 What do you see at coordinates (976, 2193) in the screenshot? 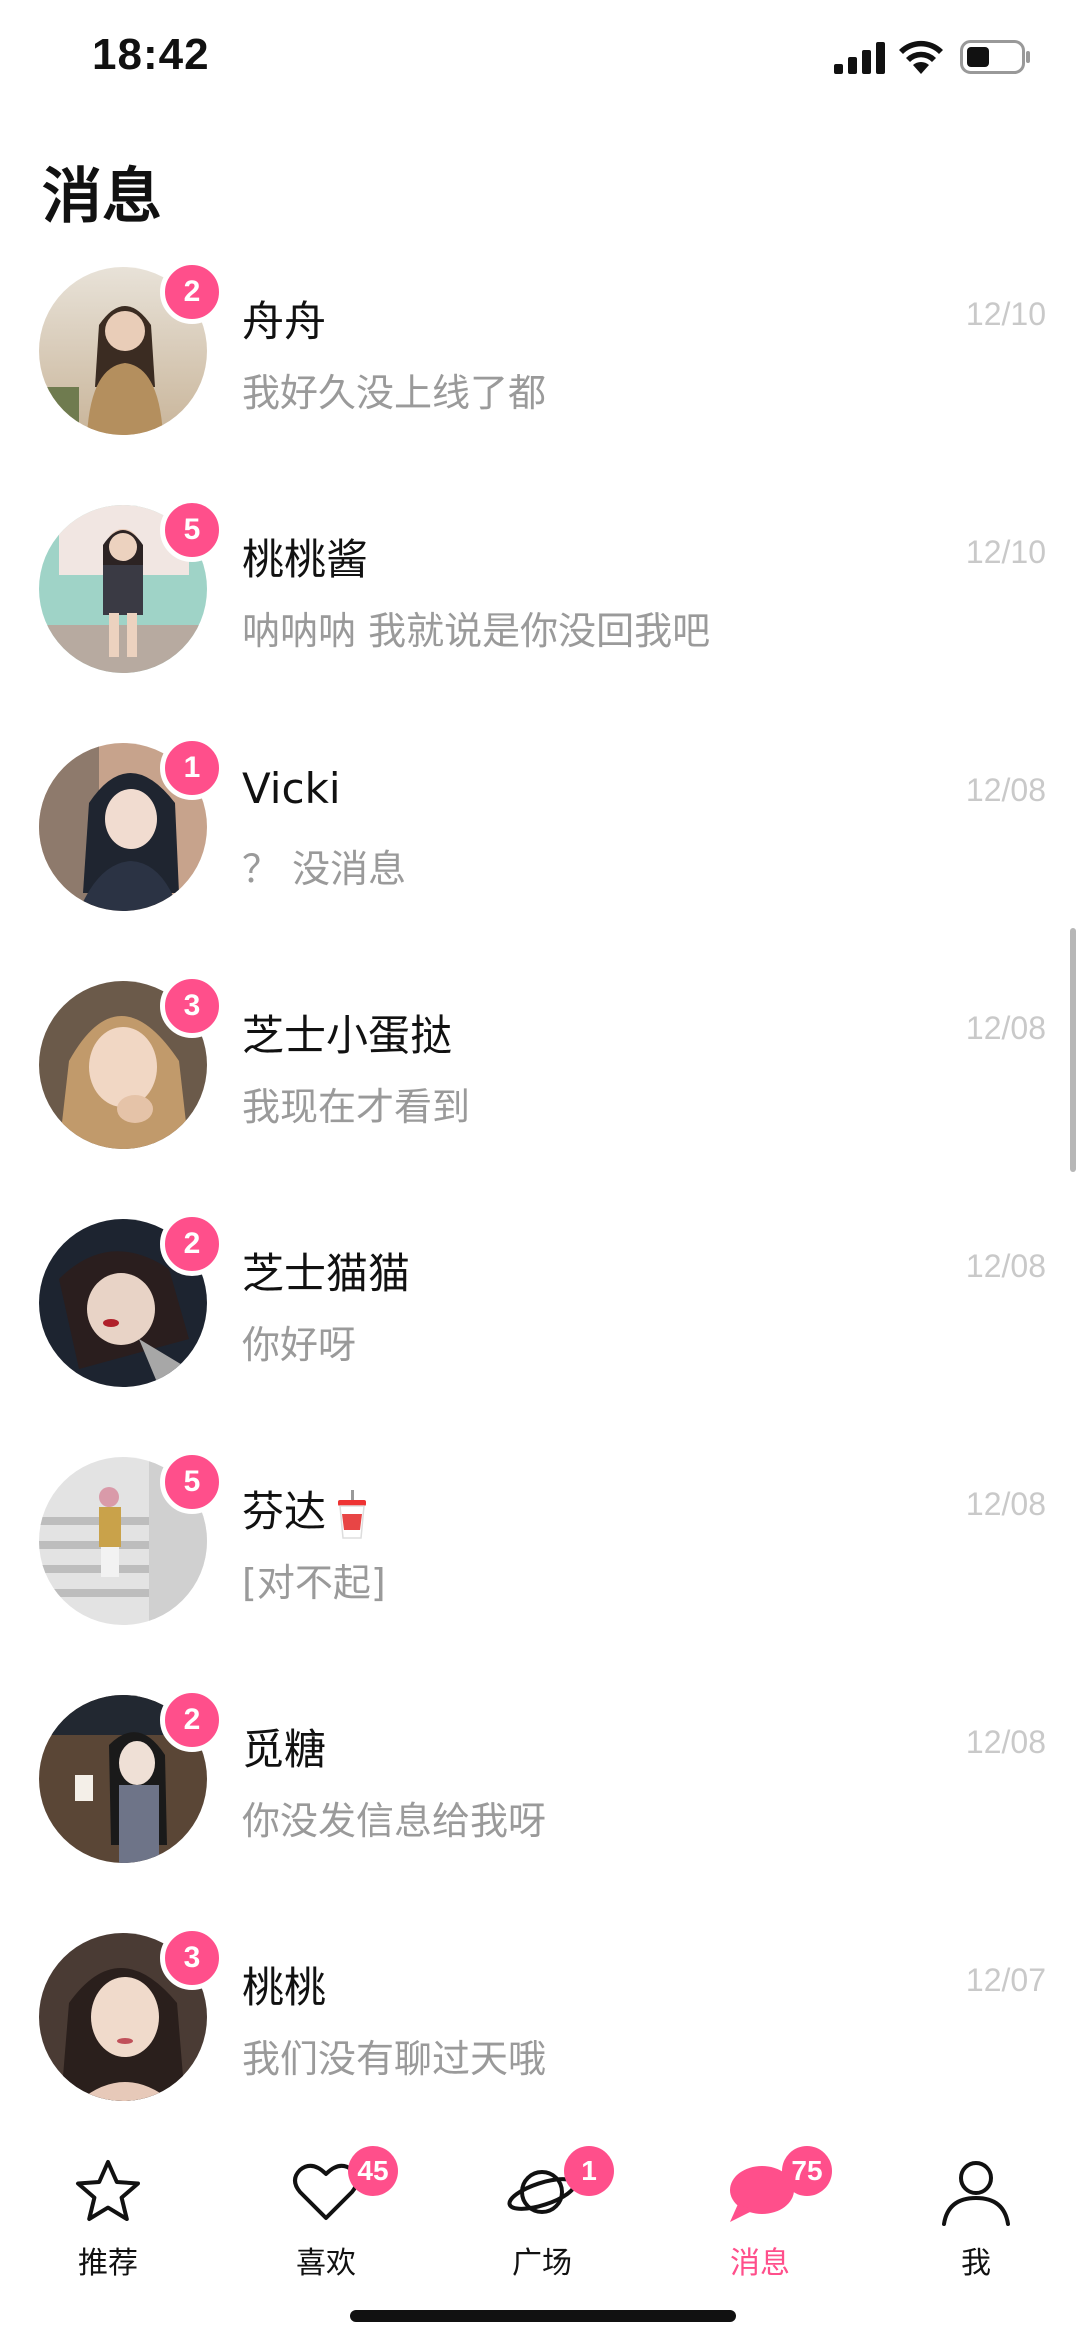
I see `person-icon` at bounding box center [976, 2193].